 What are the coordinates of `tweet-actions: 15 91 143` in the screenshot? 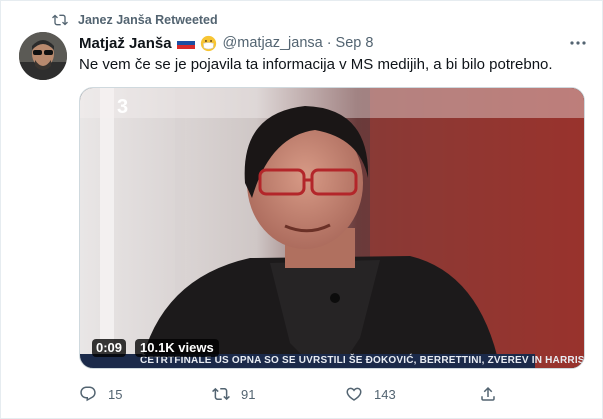 It's located at (329, 394).